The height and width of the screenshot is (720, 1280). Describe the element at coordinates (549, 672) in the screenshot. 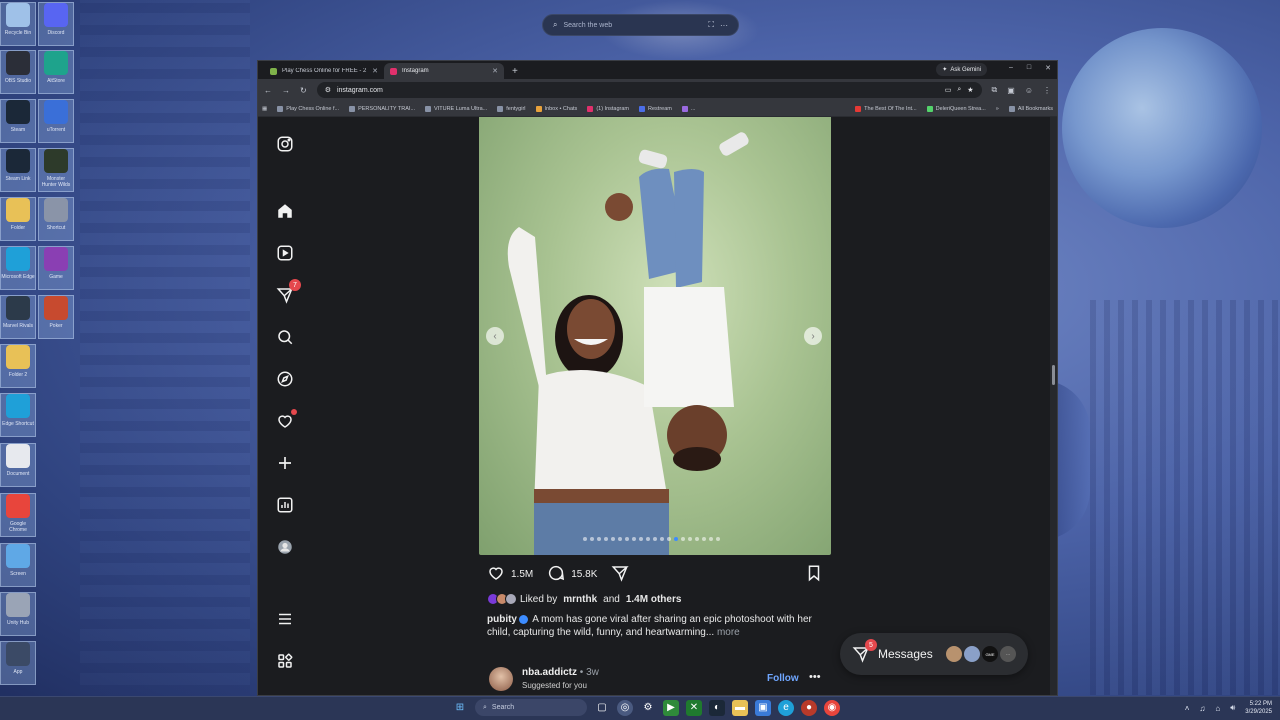

I see `suggested-username: nba.addictz` at that location.